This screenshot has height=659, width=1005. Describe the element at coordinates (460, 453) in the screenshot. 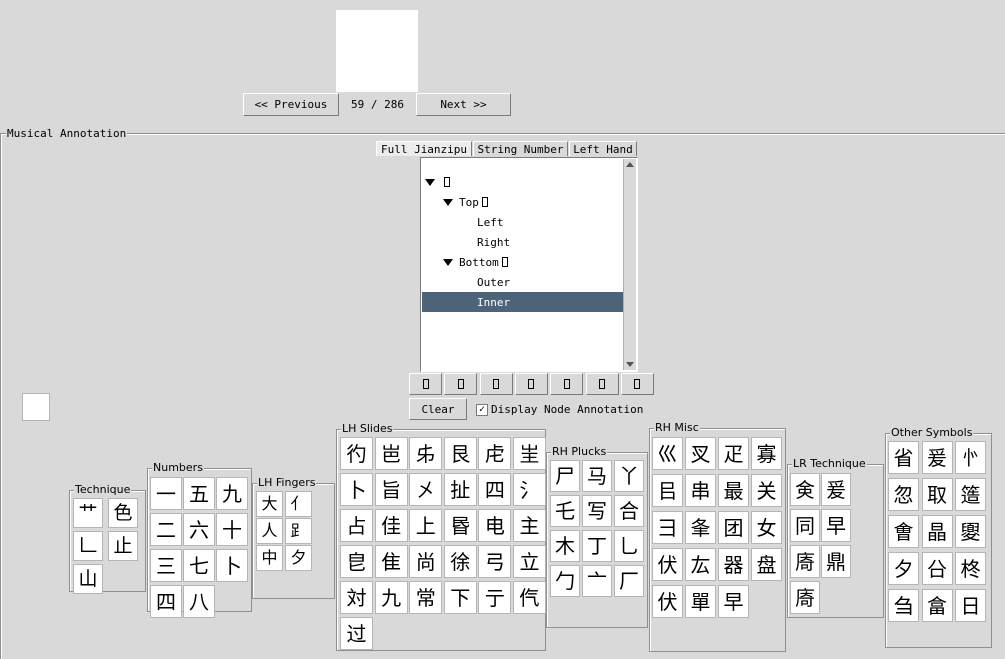

I see `lh-slides-glyph-button: 艮` at that location.